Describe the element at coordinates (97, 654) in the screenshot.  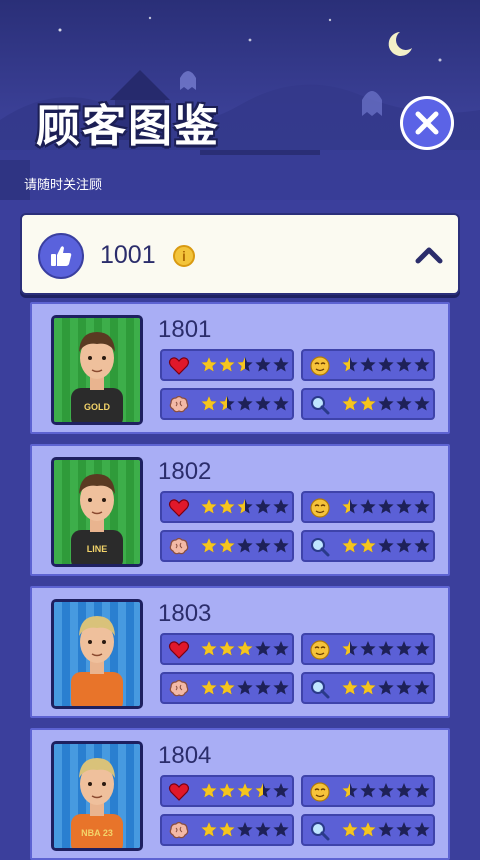
I see `customer-portrait` at that location.